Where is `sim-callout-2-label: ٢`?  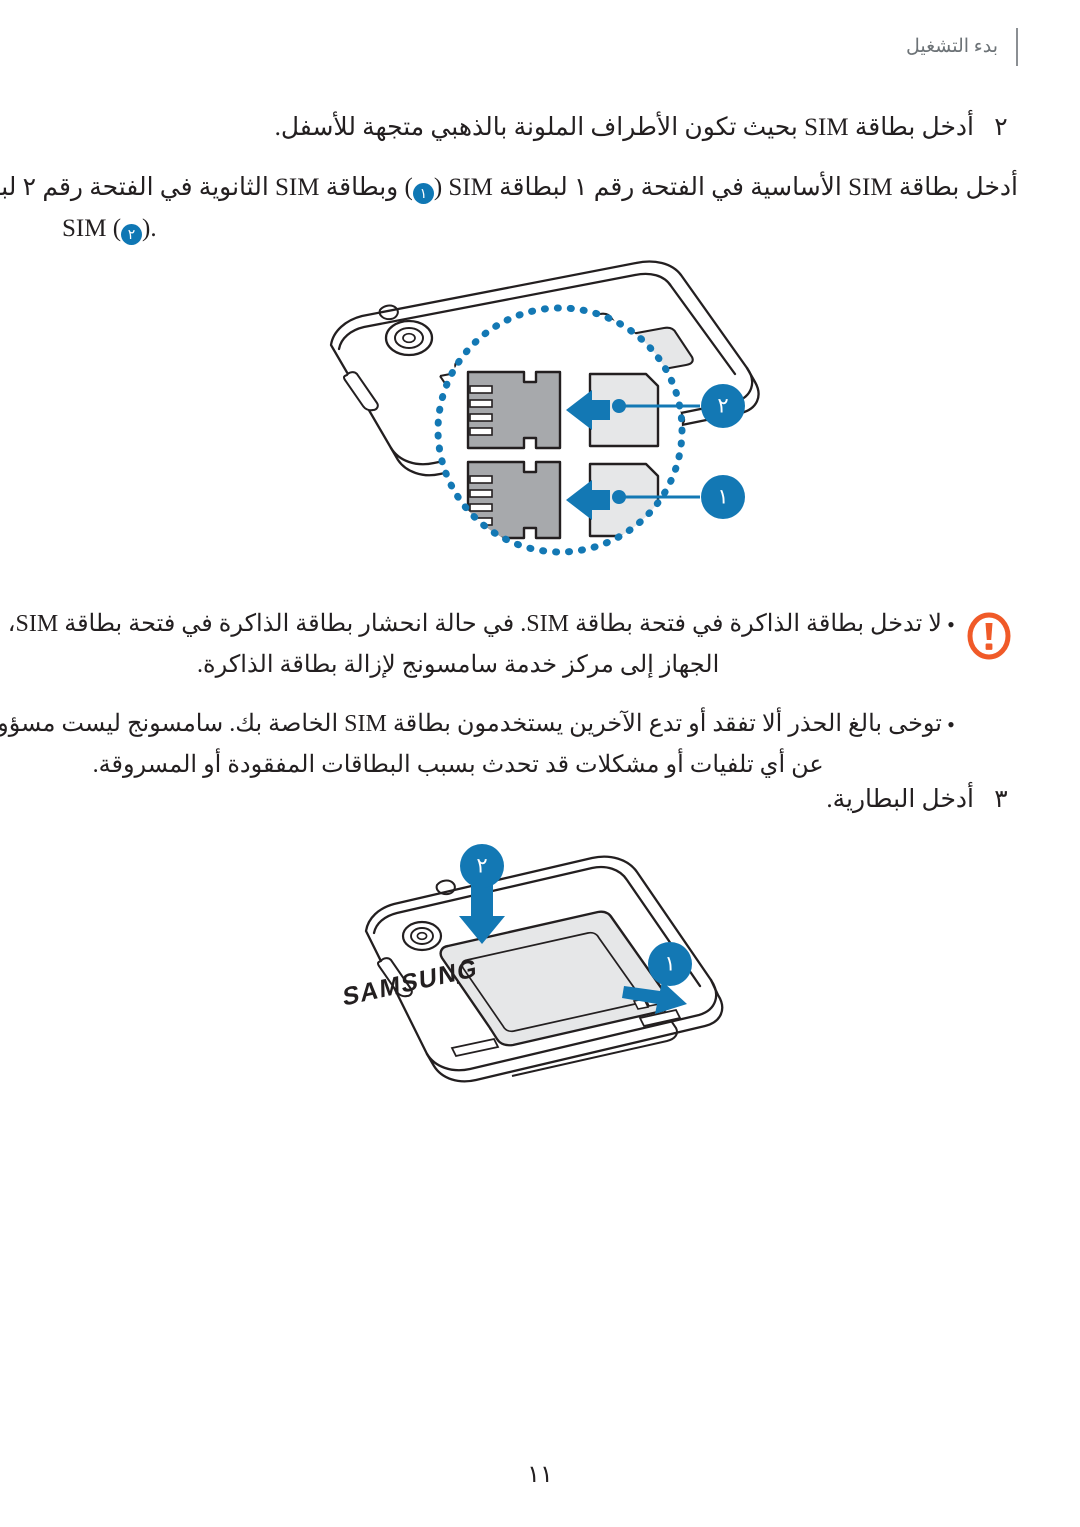 sim-callout-2-label: ٢ is located at coordinates (722, 406).